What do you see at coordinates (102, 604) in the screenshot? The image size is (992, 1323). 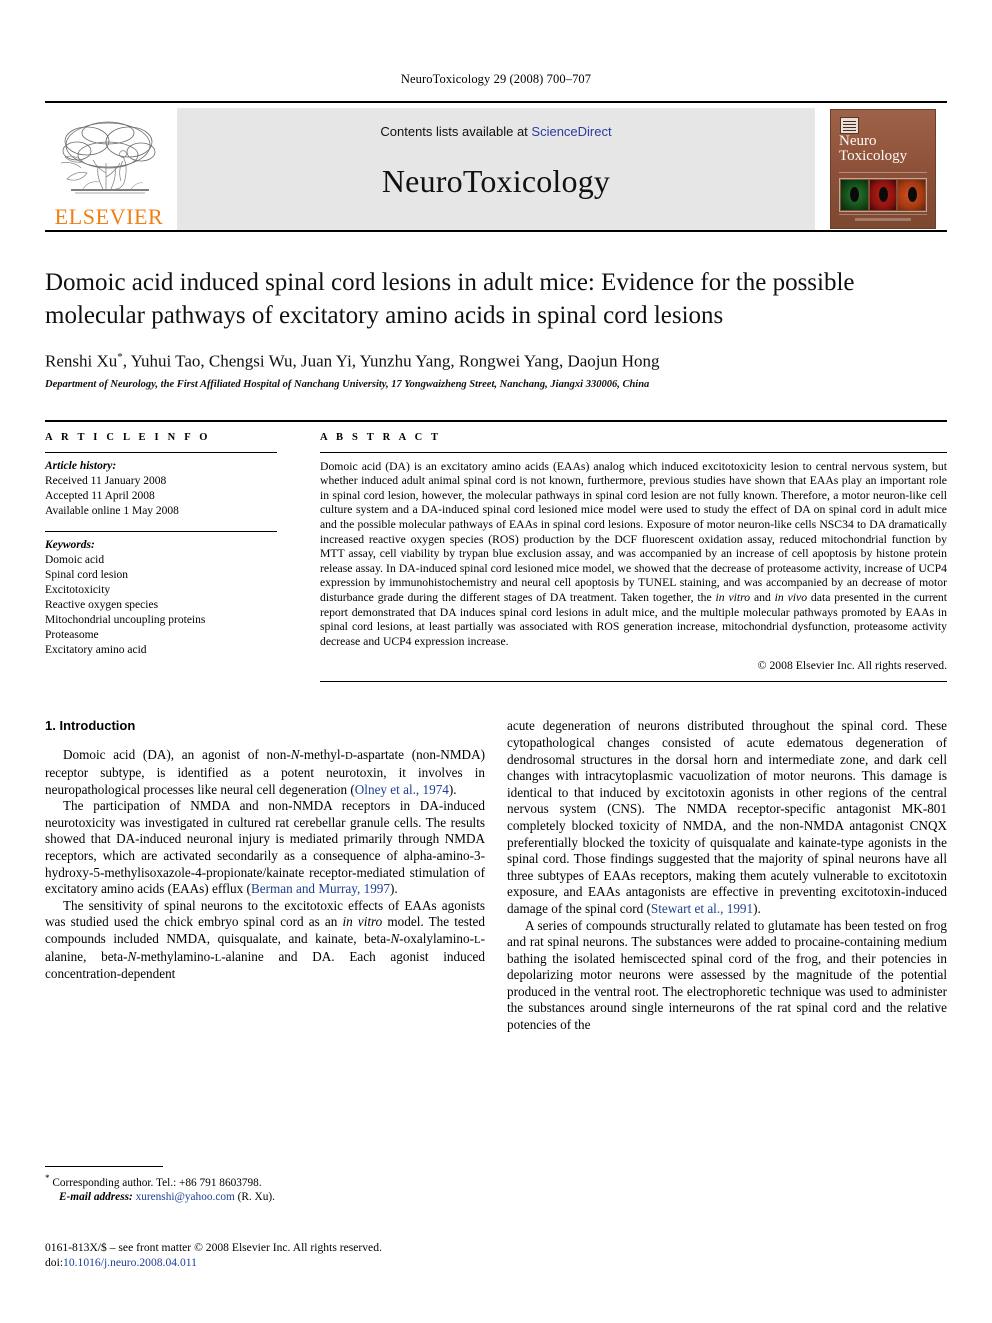 I see `keyword-item: Reactive oxygen species` at bounding box center [102, 604].